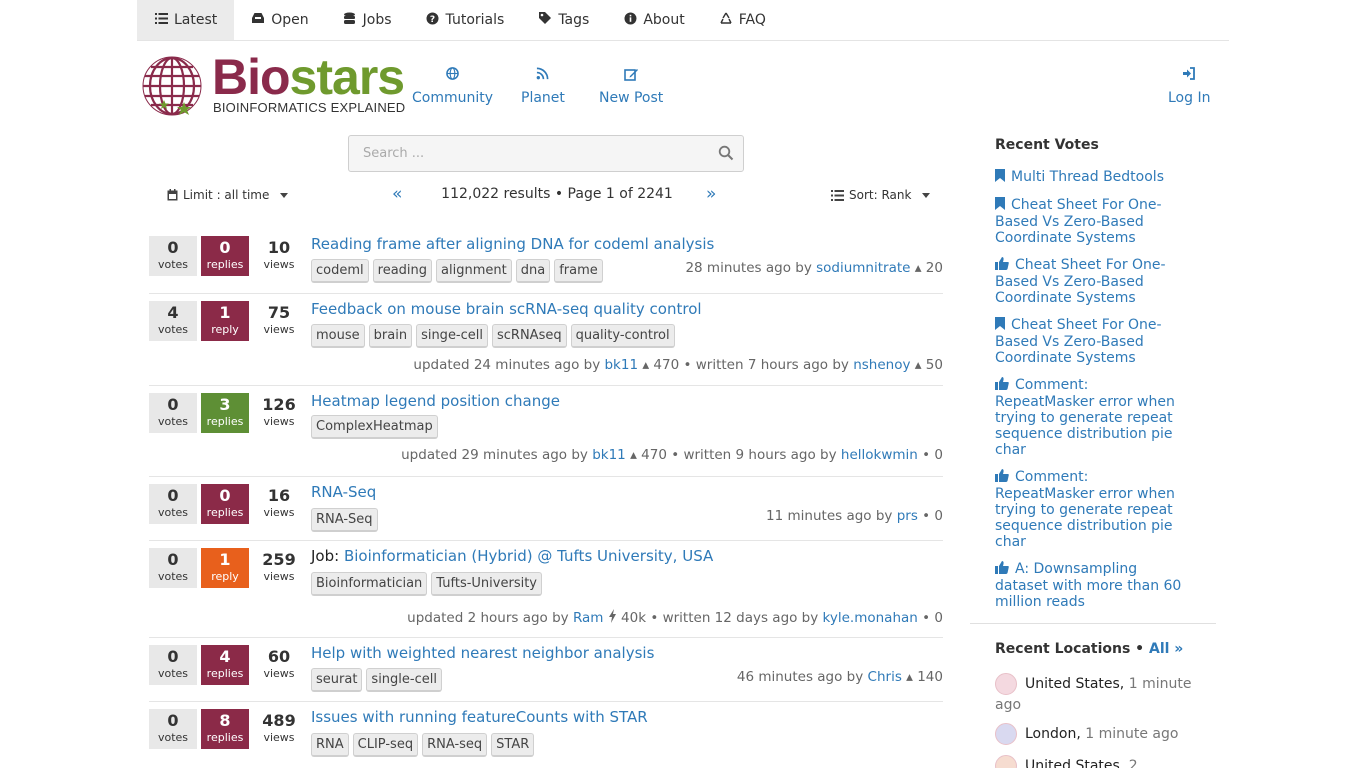 This screenshot has height=768, width=1366. What do you see at coordinates (529, 336) in the screenshot?
I see `tag: scRNAseq` at bounding box center [529, 336].